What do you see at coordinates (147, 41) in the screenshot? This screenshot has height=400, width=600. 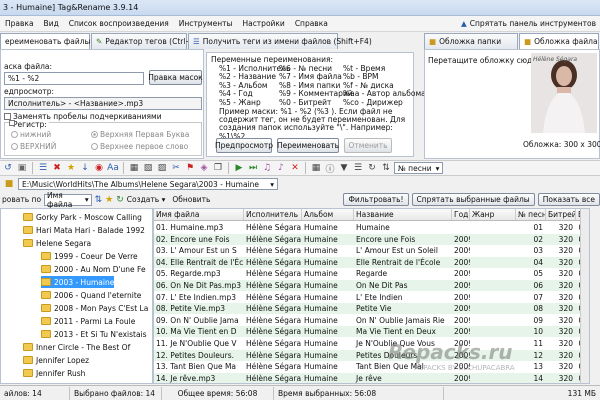 I see `tab-tag-editor: ✎ Редактор тегов (Ctrl+F4)` at bounding box center [147, 41].